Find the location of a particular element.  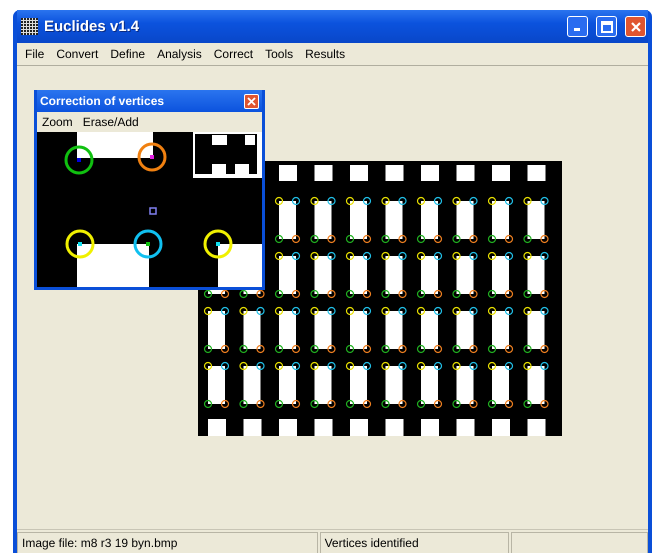

maximize-button is located at coordinates (606, 26).